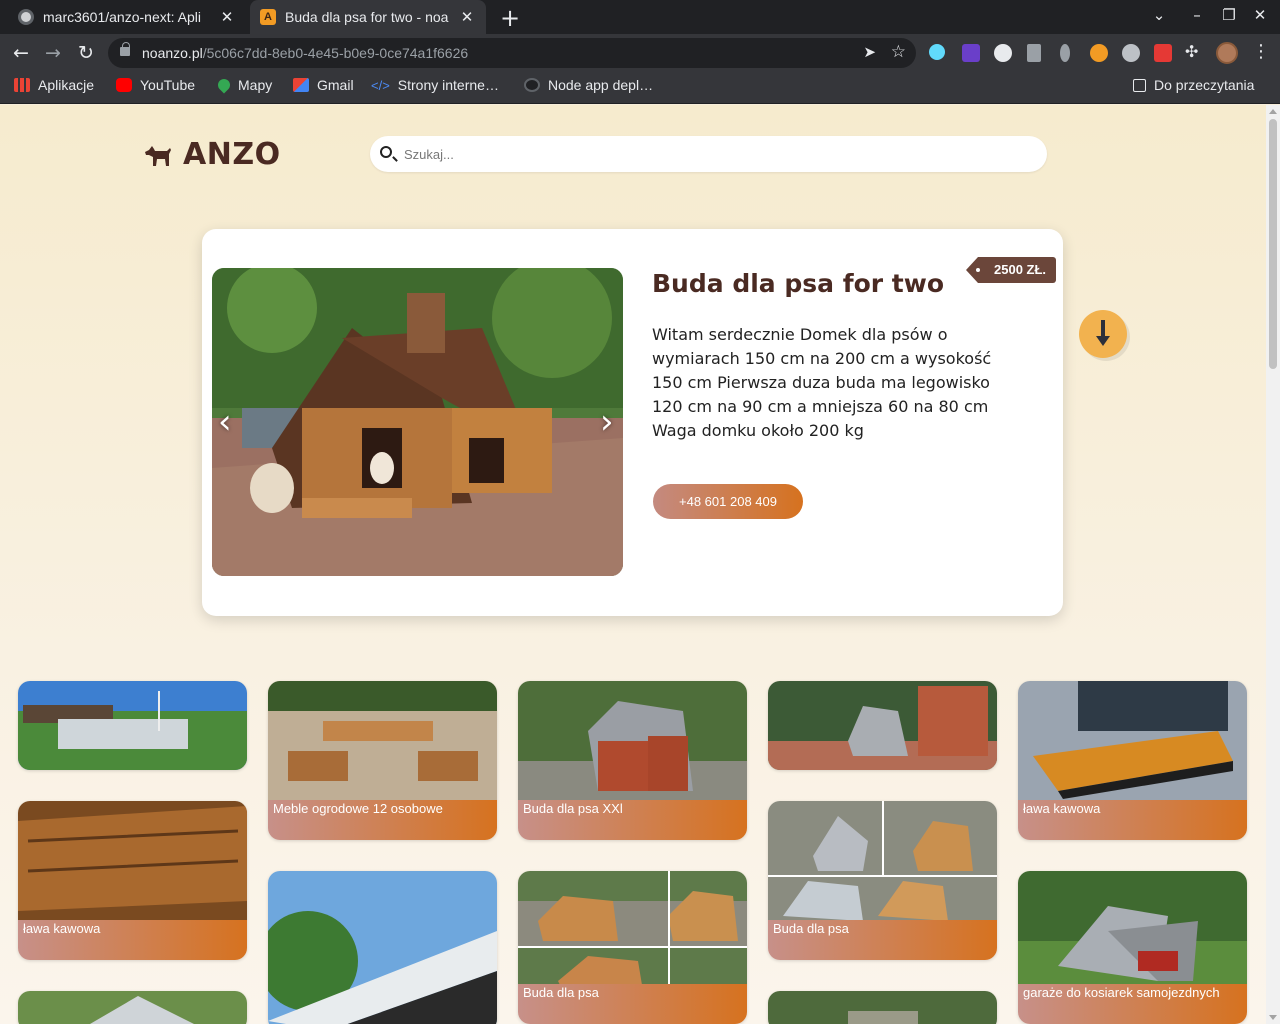  I want to click on product-image-slider: ‹ ›, so click(417, 422).